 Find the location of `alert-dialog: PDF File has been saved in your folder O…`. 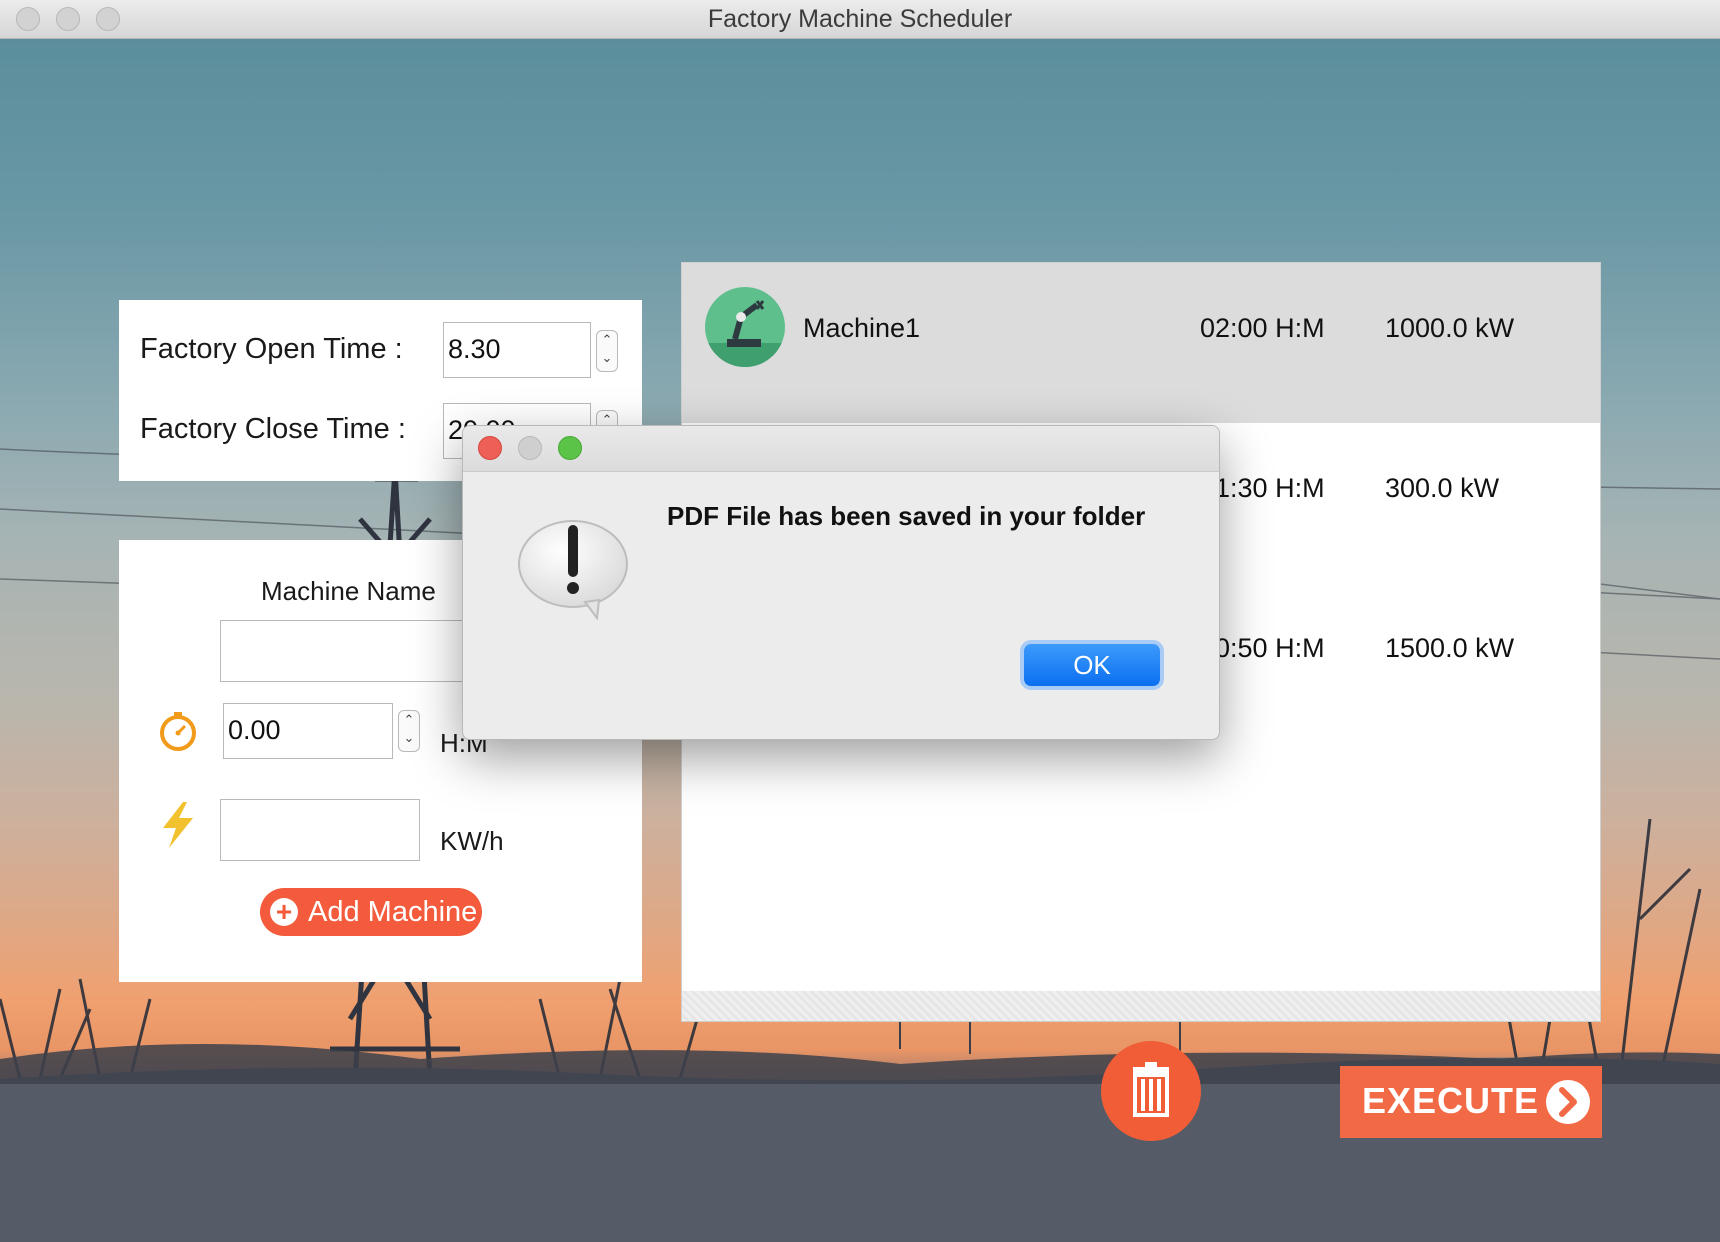

alert-dialog: PDF File has been saved in your folder O… is located at coordinates (841, 582).